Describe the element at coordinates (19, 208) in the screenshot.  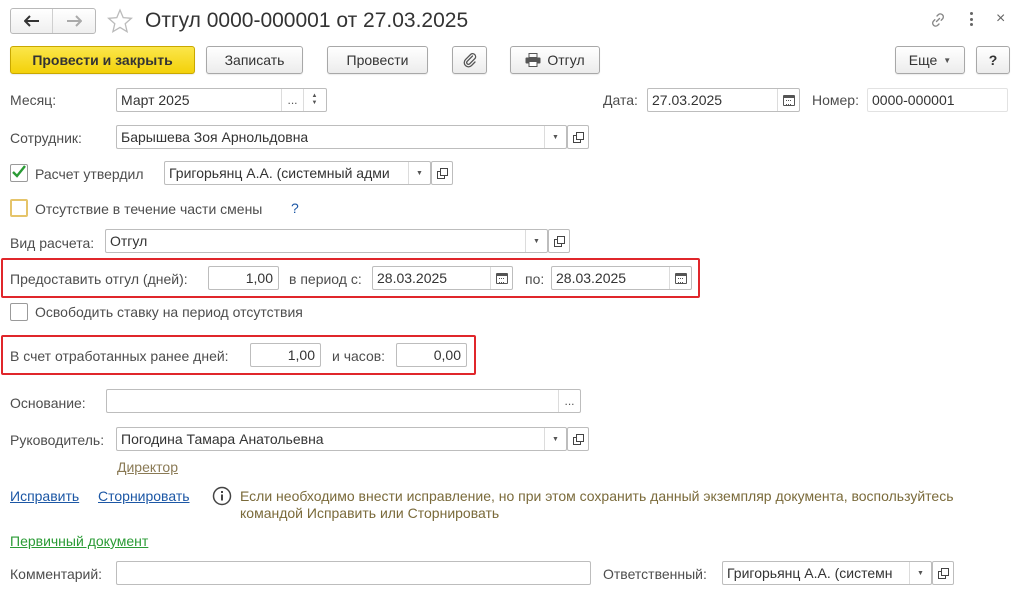
I see `partial-absence-checkbox` at that location.